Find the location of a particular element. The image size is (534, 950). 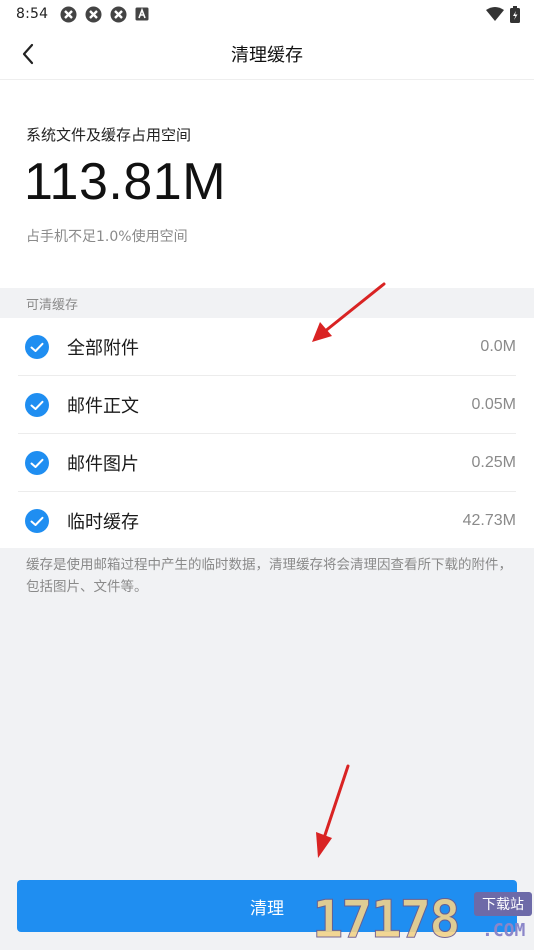

cache-item-attachments: 全部附件 0.0M is located at coordinates (267, 347).